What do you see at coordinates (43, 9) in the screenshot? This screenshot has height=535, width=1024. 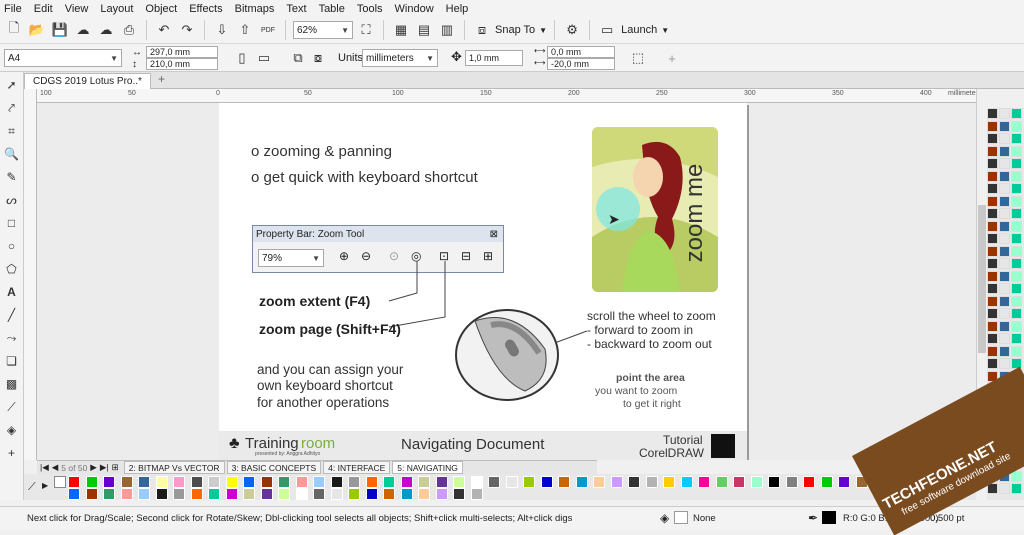 I see `menu-edit: Edit` at bounding box center [43, 9].